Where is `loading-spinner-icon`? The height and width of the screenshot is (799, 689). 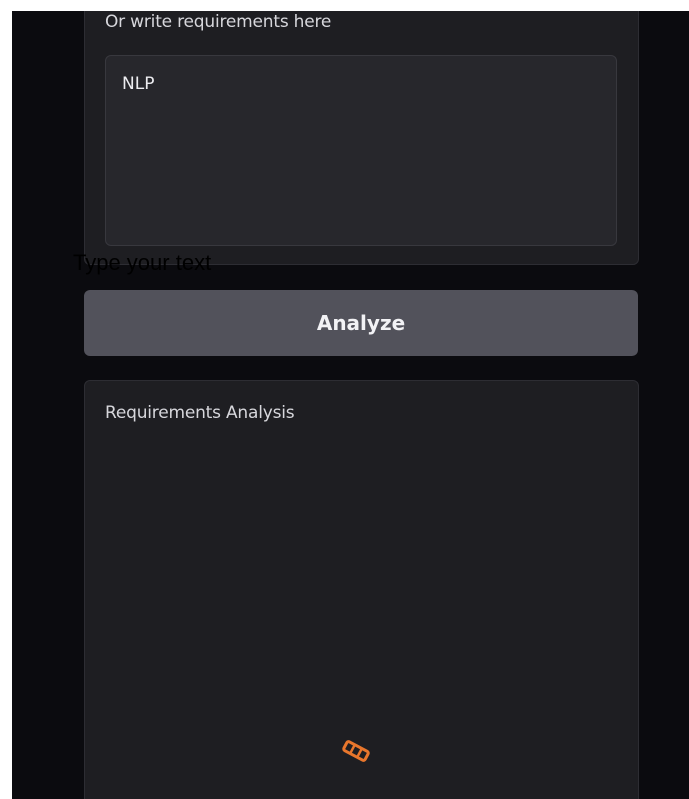
loading-spinner-icon is located at coordinates (356, 751).